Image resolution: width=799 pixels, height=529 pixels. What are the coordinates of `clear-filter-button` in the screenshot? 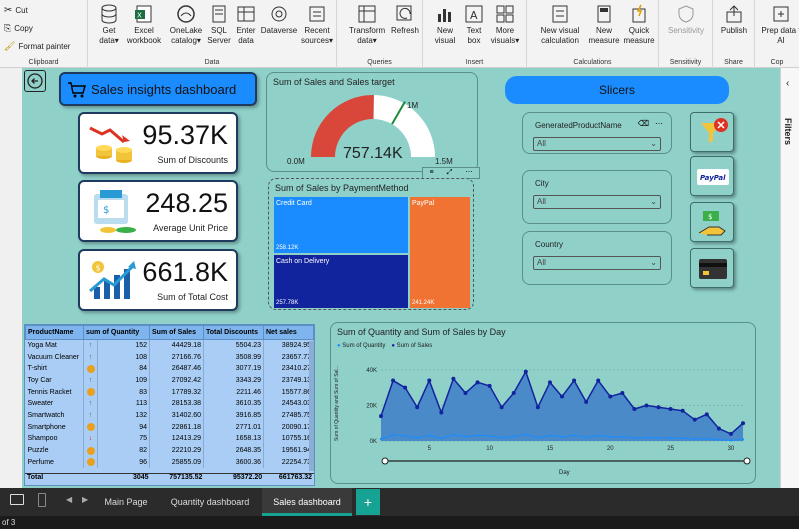 It's located at (712, 132).